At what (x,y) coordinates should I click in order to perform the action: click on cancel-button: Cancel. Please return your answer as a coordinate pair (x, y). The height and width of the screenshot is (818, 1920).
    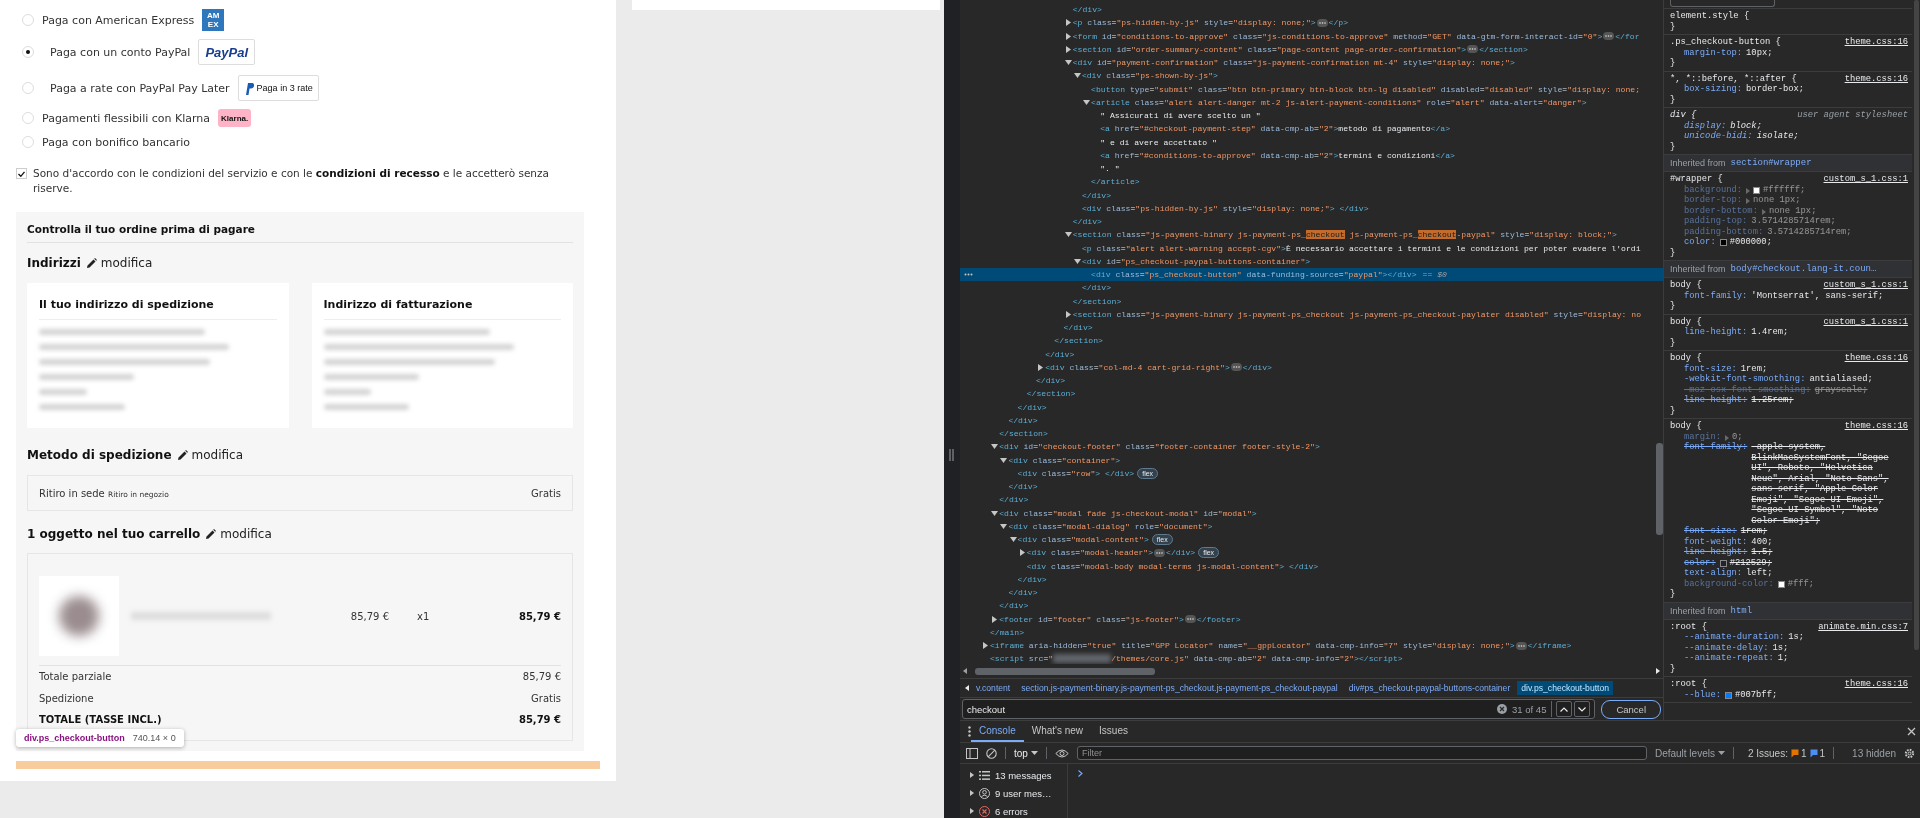
    Looking at the image, I should click on (1631, 709).